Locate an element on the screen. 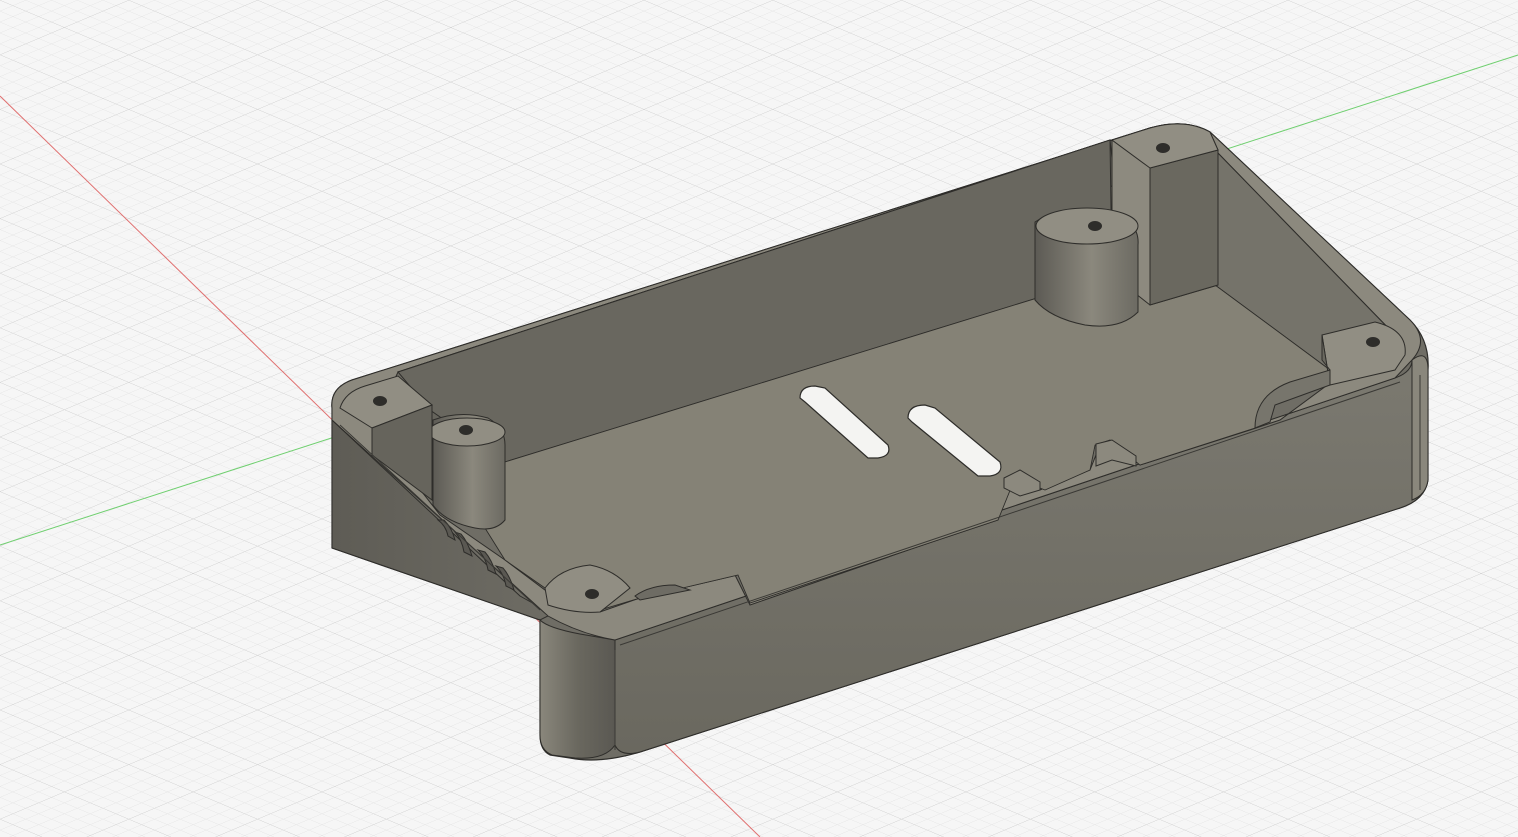  front-left-corner is located at coordinates (577, 688).